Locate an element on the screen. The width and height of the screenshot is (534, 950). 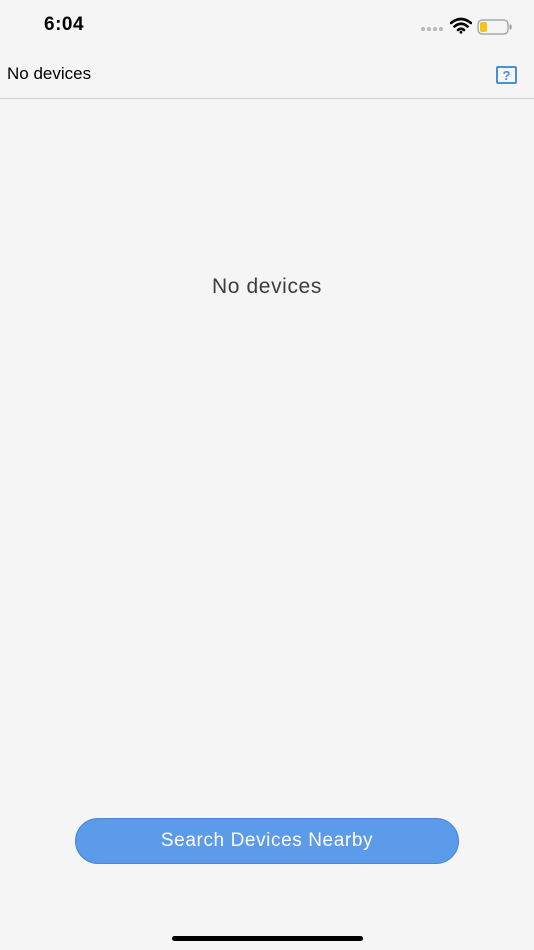
empty-state-message: No devices is located at coordinates (267, 286).